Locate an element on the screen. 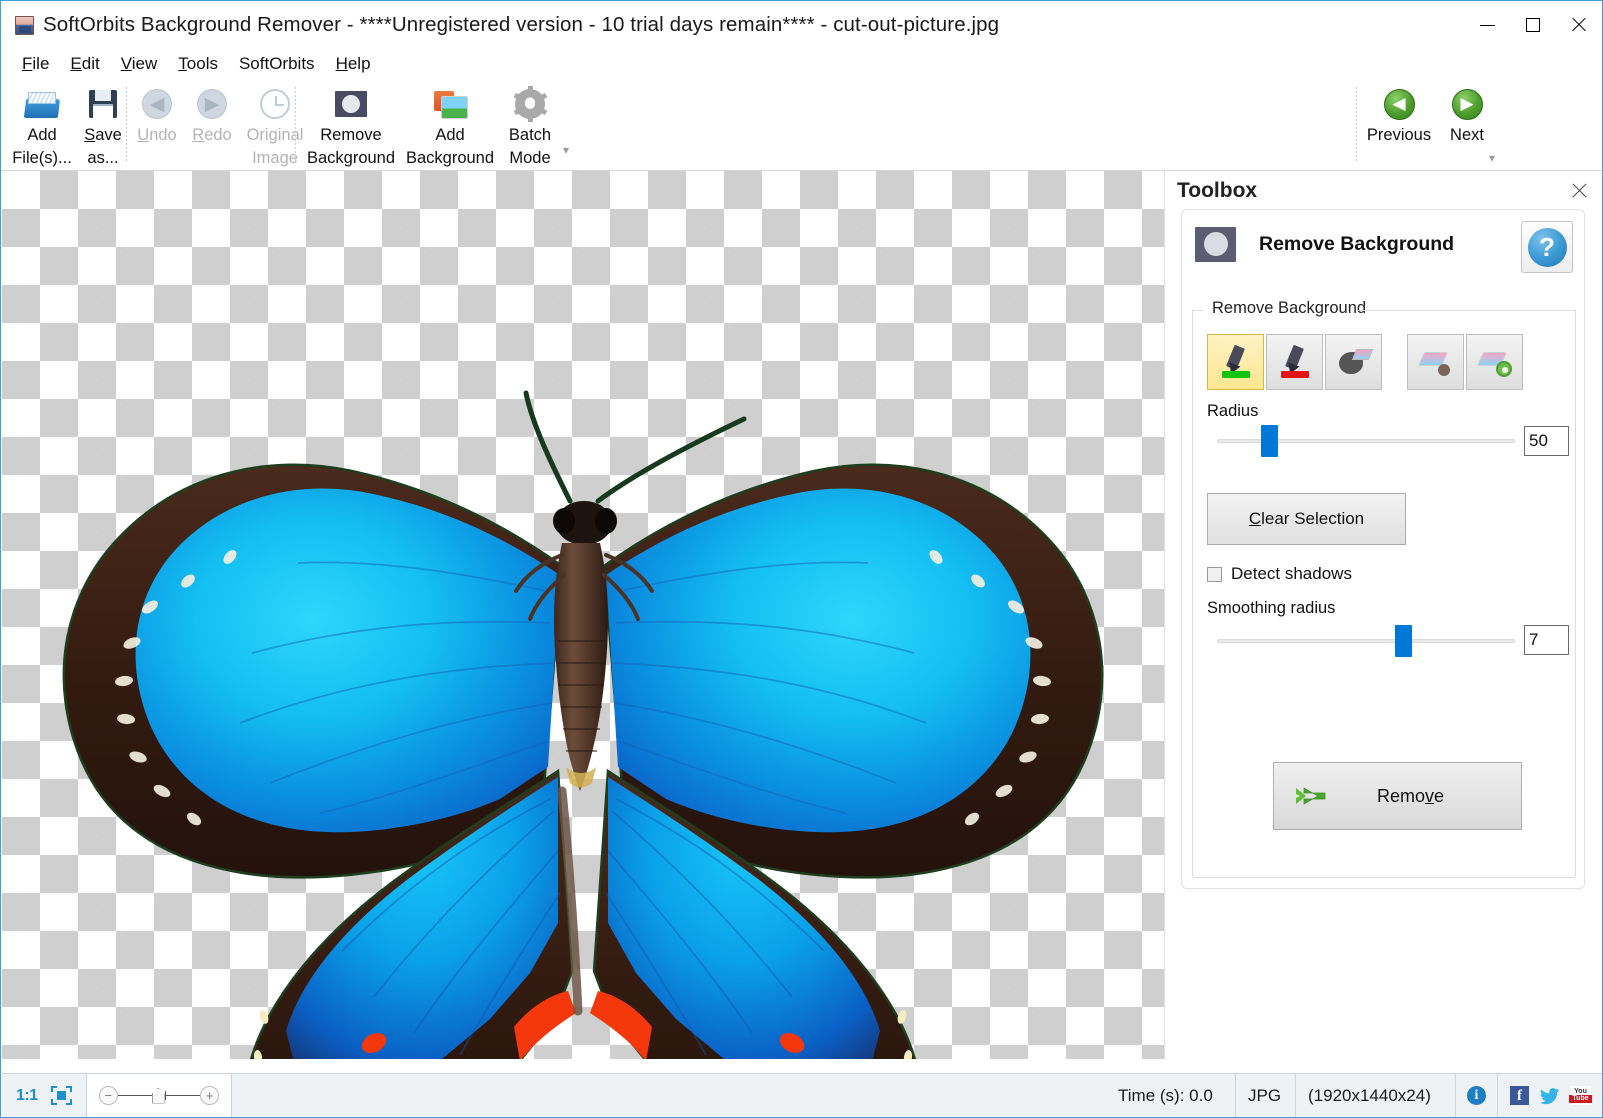 This screenshot has width=1603, height=1118. menu-file: File is located at coordinates (35, 64).